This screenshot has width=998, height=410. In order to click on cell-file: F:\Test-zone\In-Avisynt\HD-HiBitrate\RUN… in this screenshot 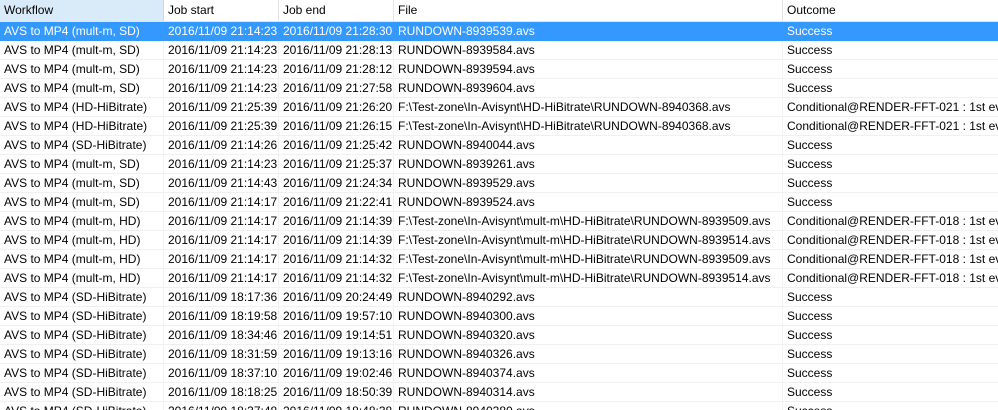, I will do `click(588, 107)`.